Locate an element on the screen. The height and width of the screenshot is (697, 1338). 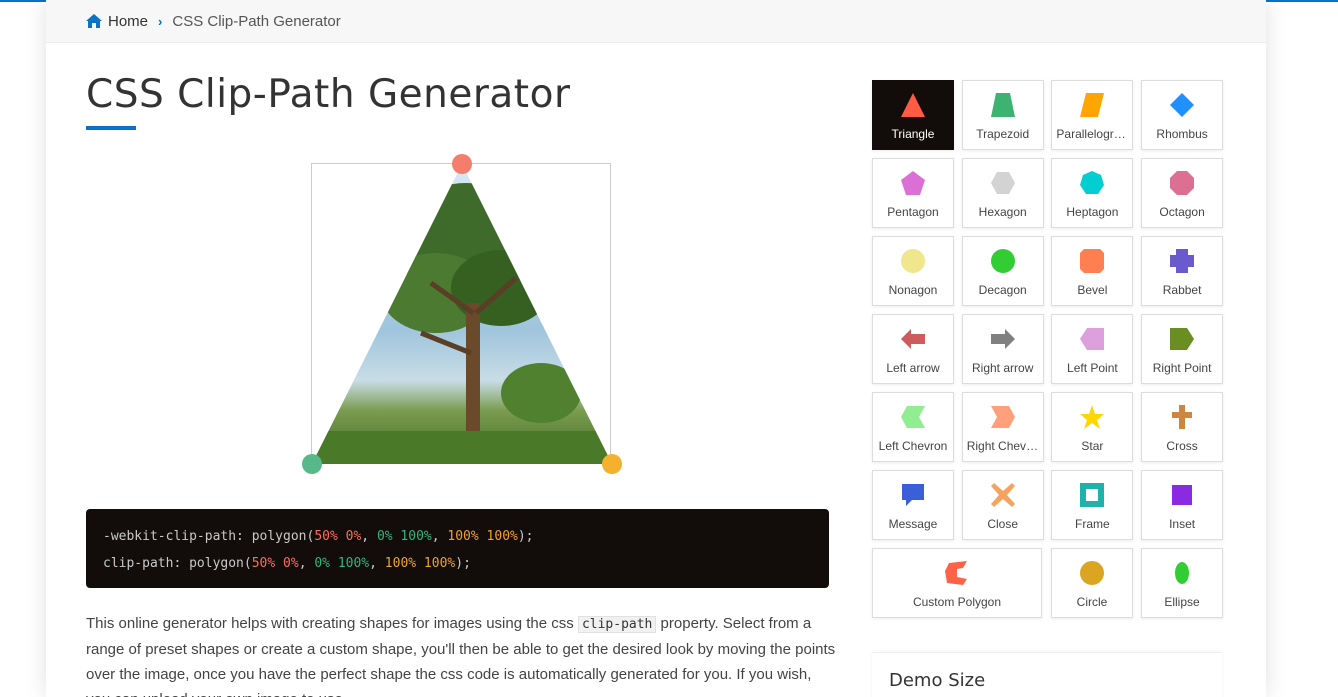
shape-label: Parallelogram is located at coordinates (1092, 134).